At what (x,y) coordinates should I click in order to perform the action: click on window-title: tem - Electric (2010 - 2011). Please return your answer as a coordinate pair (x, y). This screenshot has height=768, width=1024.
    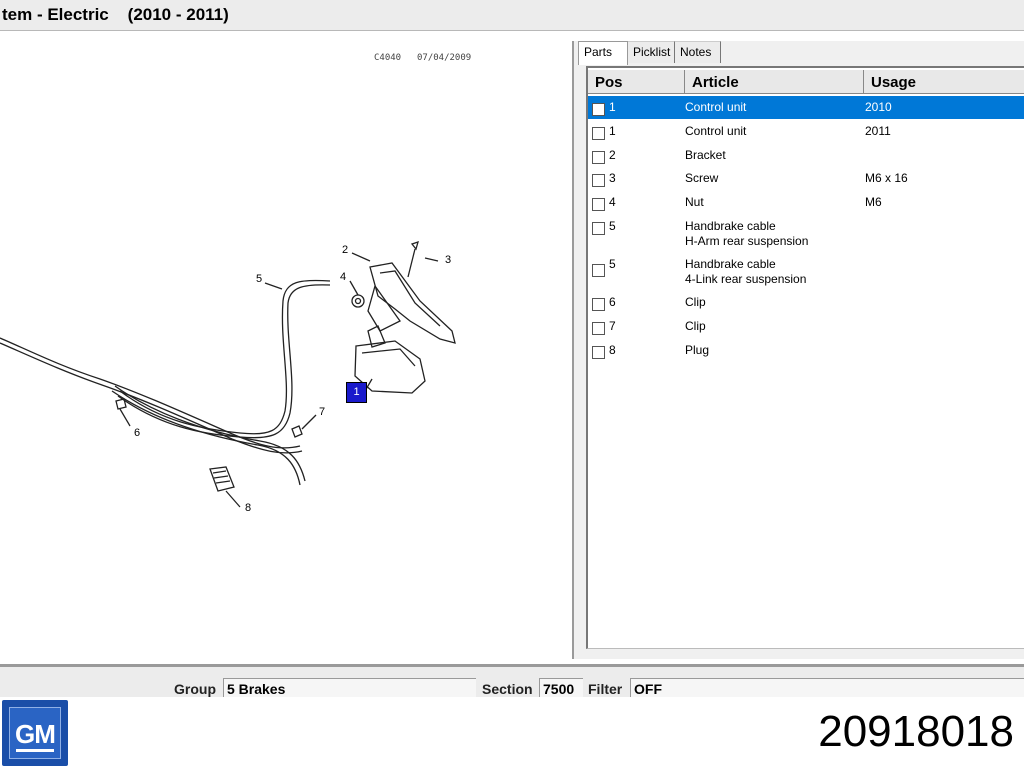
    Looking at the image, I should click on (115, 14).